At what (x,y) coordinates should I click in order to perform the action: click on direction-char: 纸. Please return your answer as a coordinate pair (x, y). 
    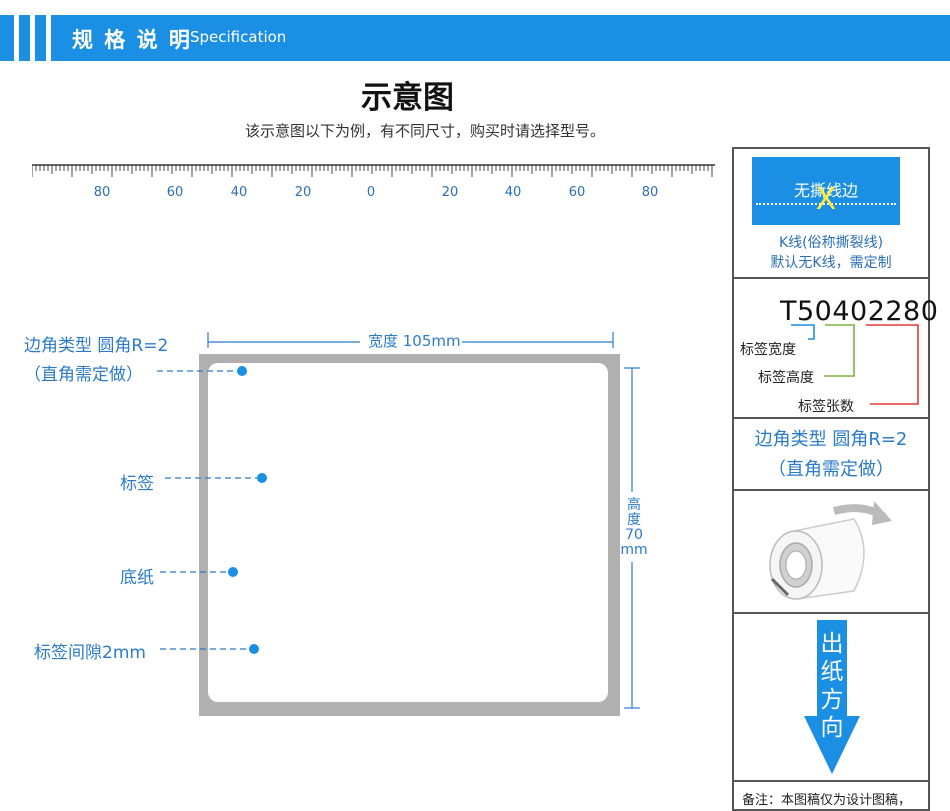
    Looking at the image, I should click on (832, 672).